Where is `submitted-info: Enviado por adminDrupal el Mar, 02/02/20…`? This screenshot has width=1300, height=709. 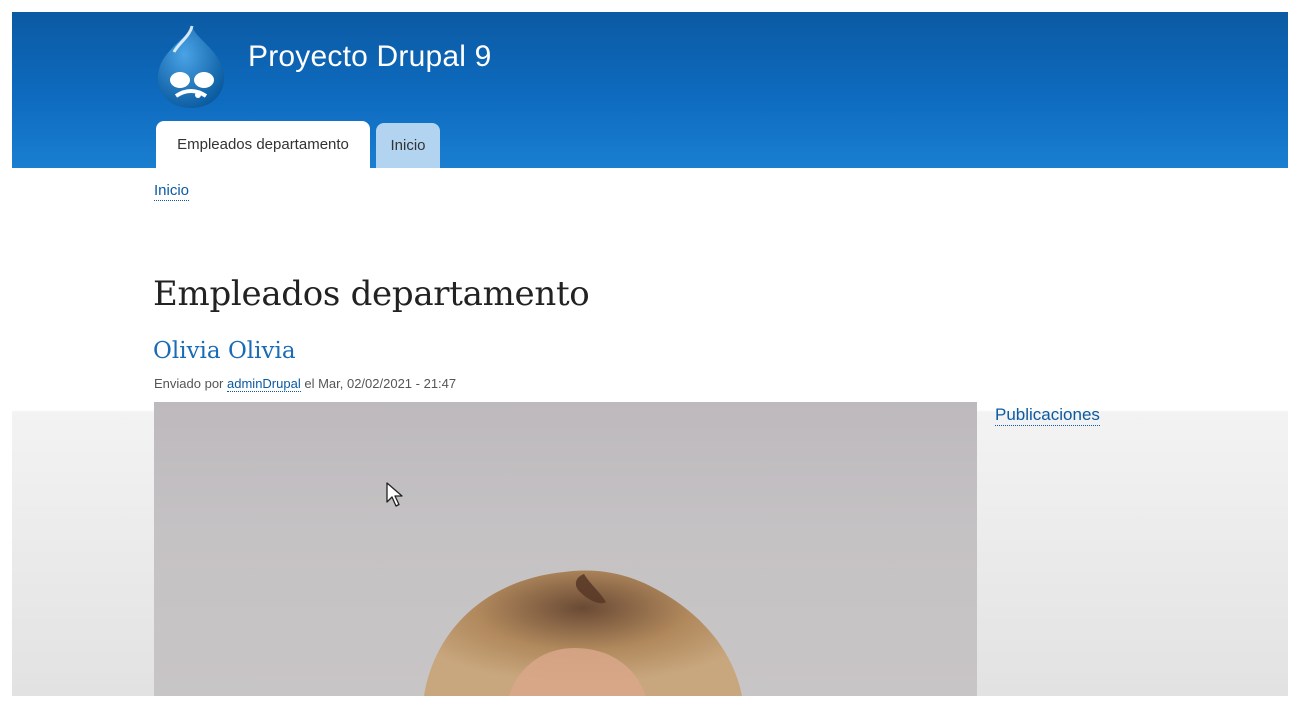
submitted-info: Enviado por adminDrupal el Mar, 02/02/20… is located at coordinates (305, 384).